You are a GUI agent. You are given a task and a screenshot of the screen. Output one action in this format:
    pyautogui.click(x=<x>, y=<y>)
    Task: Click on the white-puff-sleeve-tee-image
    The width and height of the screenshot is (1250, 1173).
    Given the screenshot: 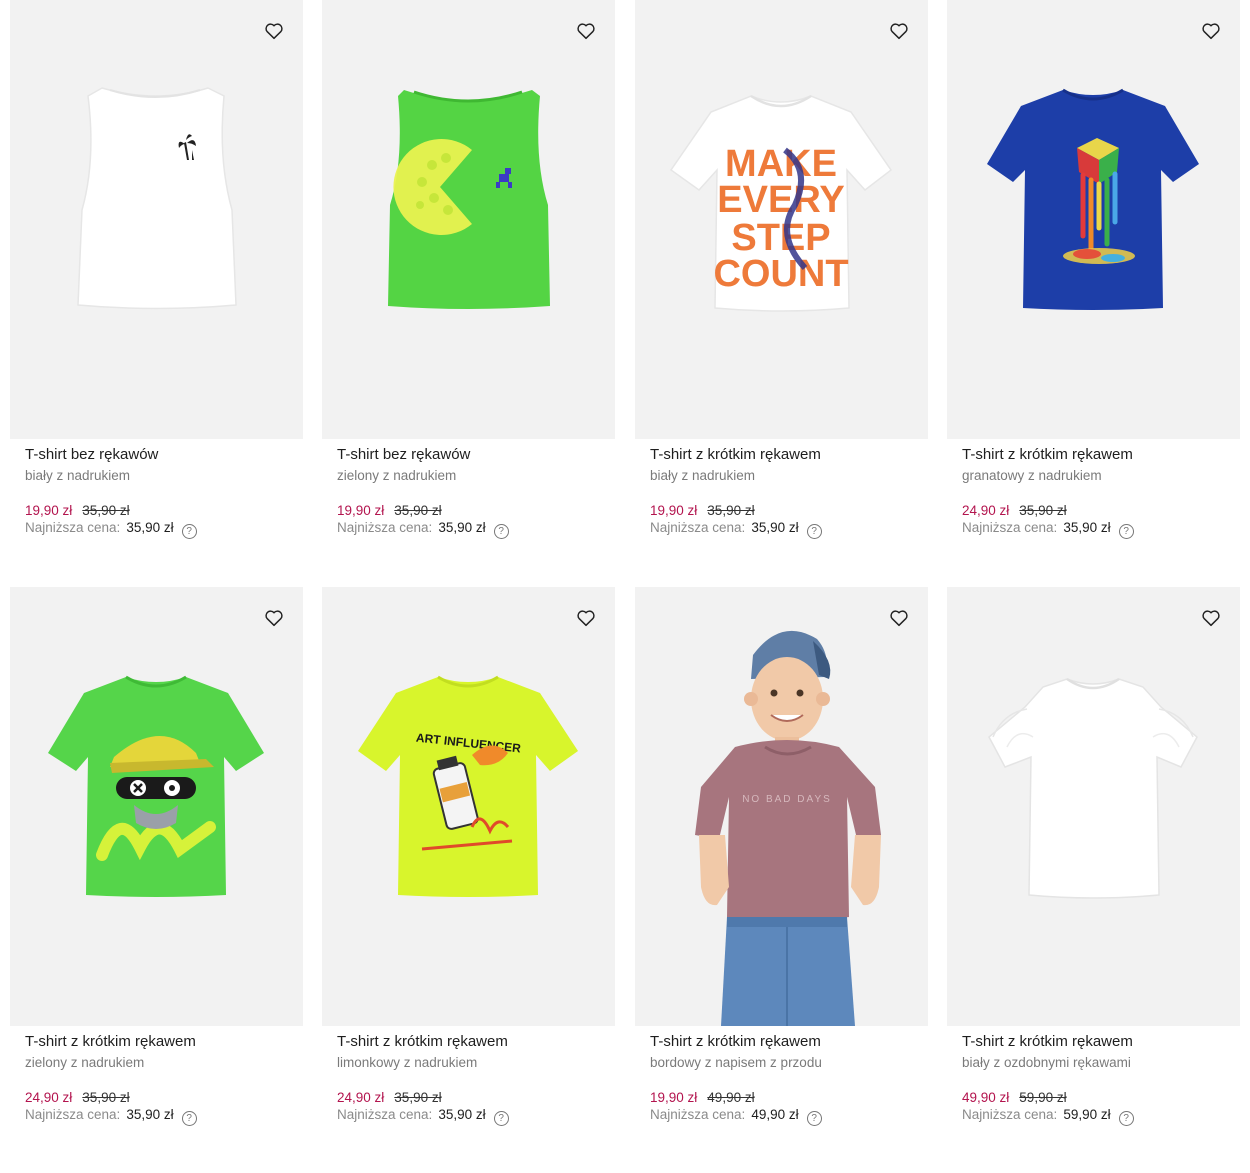 What is the action you would take?
    pyautogui.click(x=1093, y=788)
    